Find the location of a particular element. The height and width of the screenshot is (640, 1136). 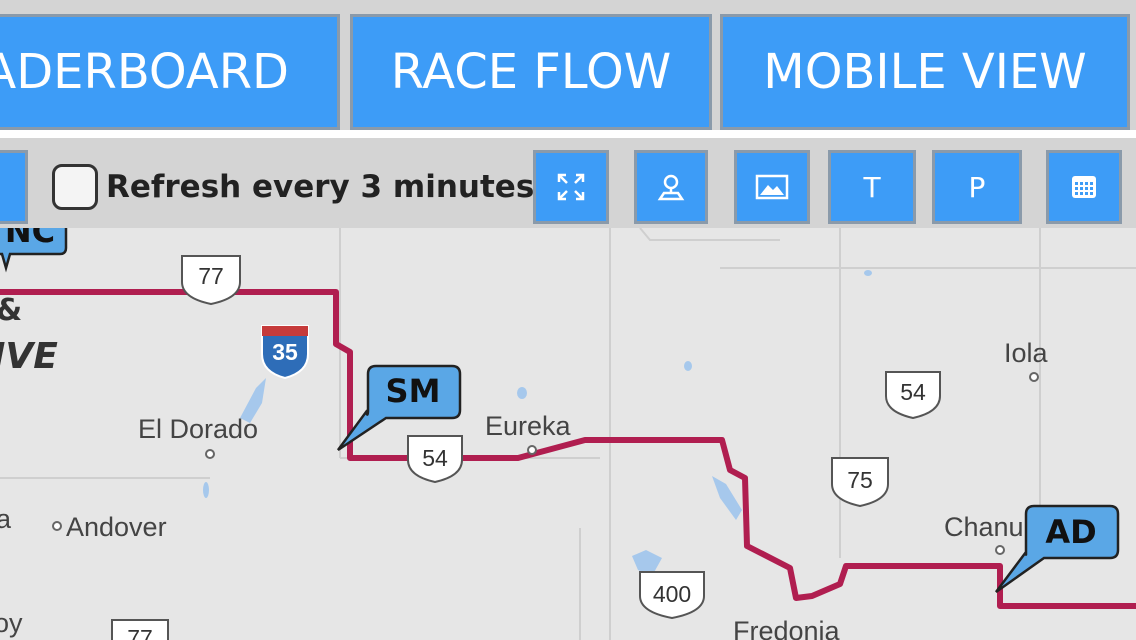

calendar-button is located at coordinates (1084, 187).